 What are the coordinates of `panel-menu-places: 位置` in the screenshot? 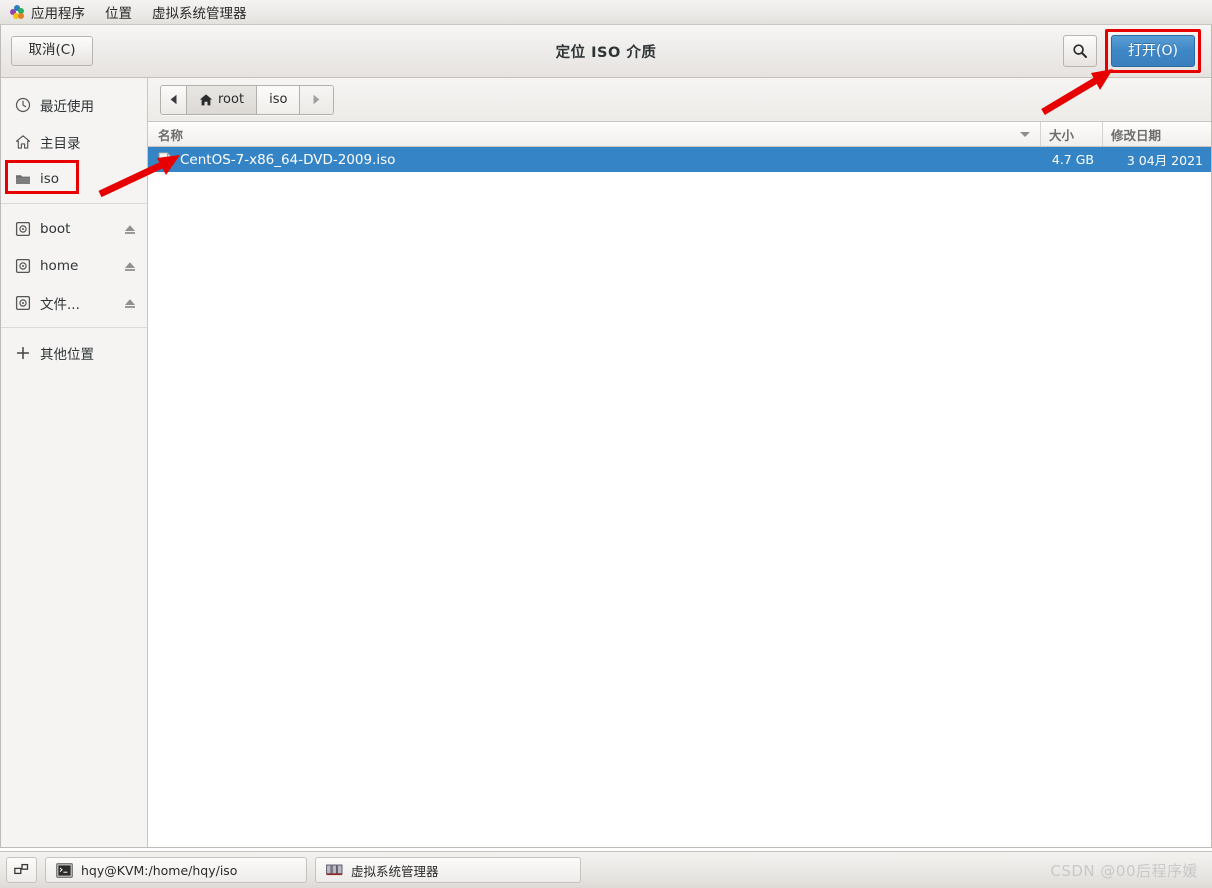 It's located at (118, 12).